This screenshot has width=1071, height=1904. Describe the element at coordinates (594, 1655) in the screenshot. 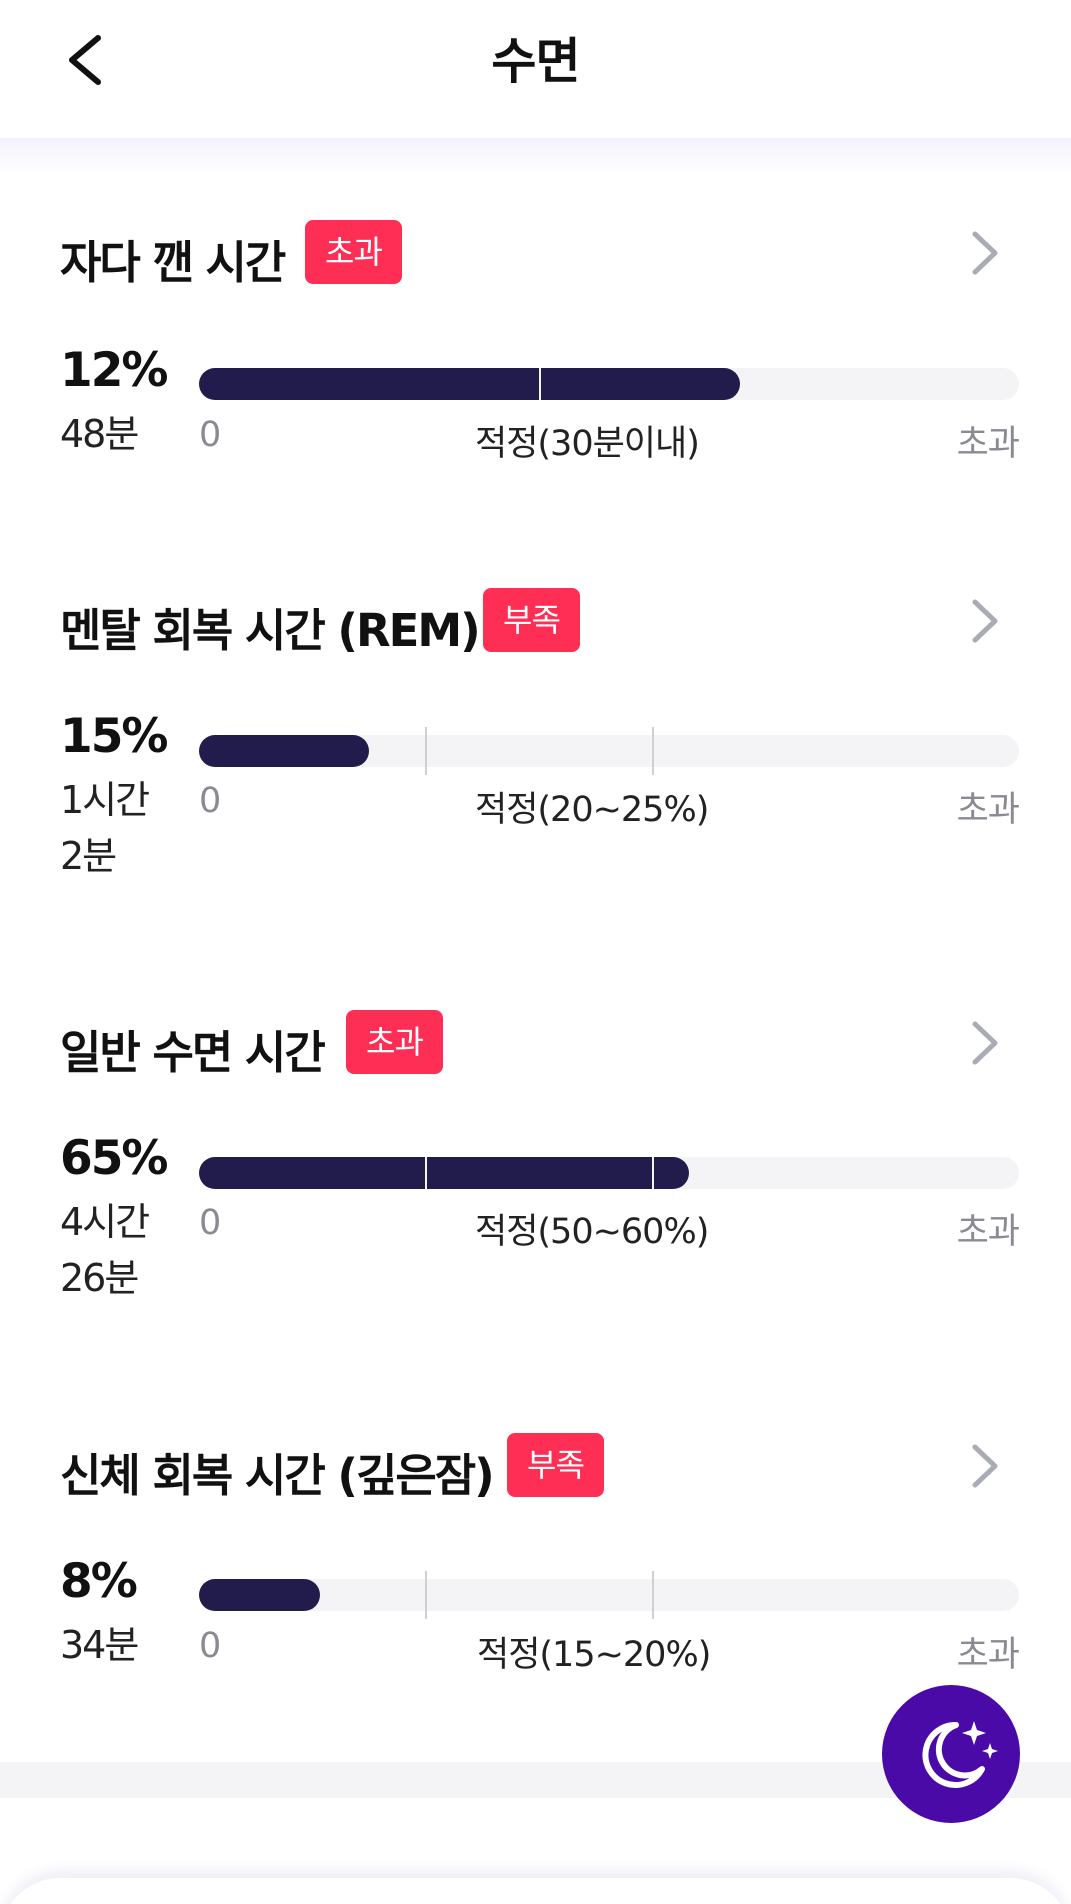

I see `scale-target-label: 적정(15~20%)` at that location.